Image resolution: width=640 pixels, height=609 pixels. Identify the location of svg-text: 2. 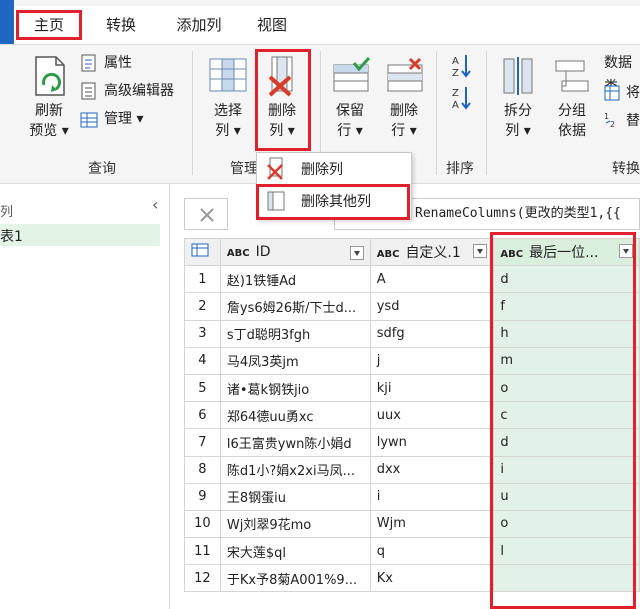
(612, 124).